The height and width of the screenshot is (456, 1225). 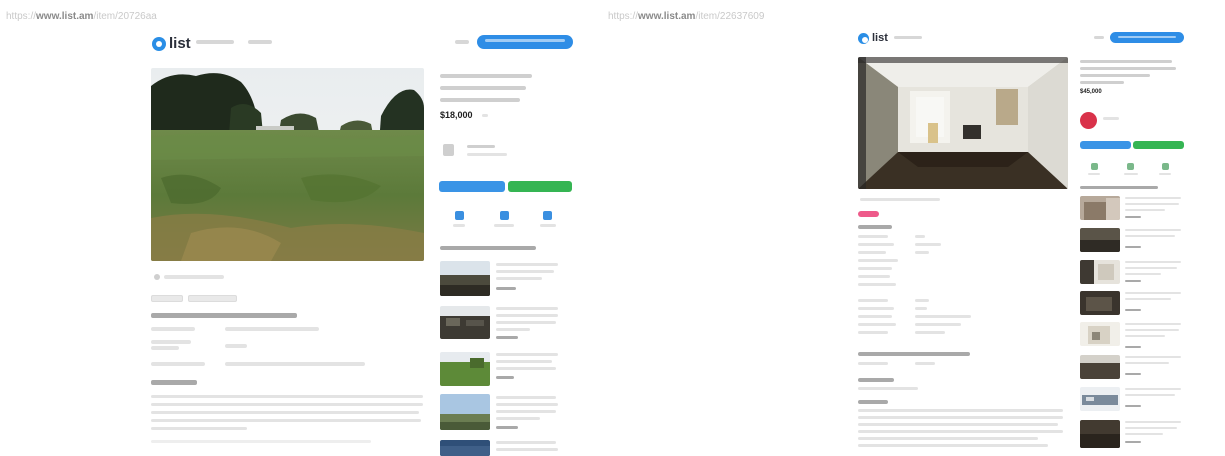 What do you see at coordinates (1131, 174) in the screenshot?
I see `share-label` at bounding box center [1131, 174].